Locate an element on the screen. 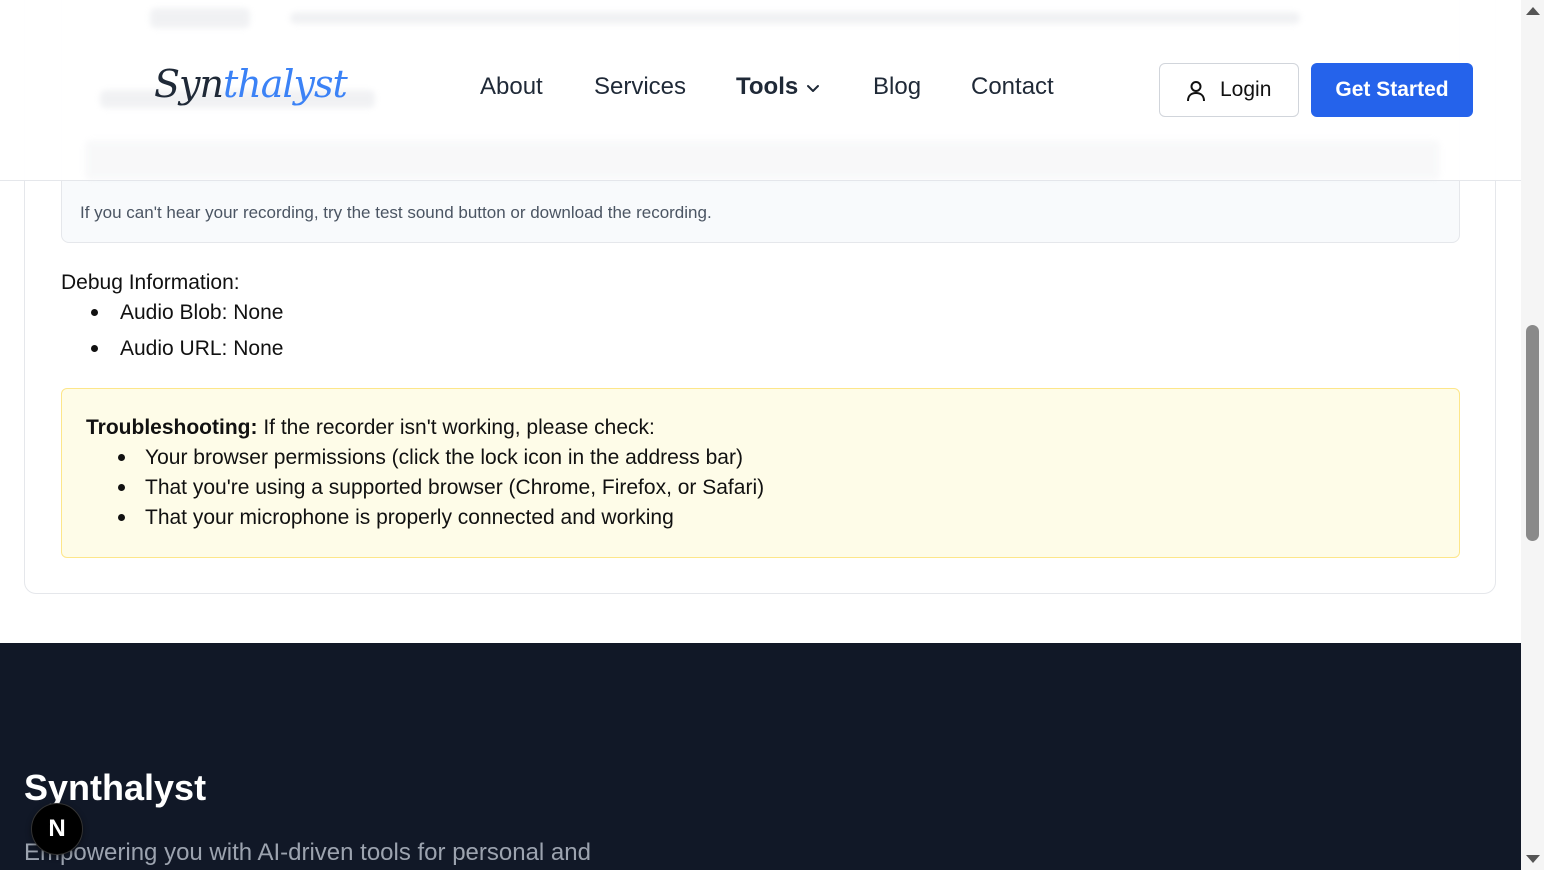 Image resolution: width=1544 pixels, height=870 pixels. debug-item-audio-blob: Audio Blob: None is located at coordinates (172, 318).